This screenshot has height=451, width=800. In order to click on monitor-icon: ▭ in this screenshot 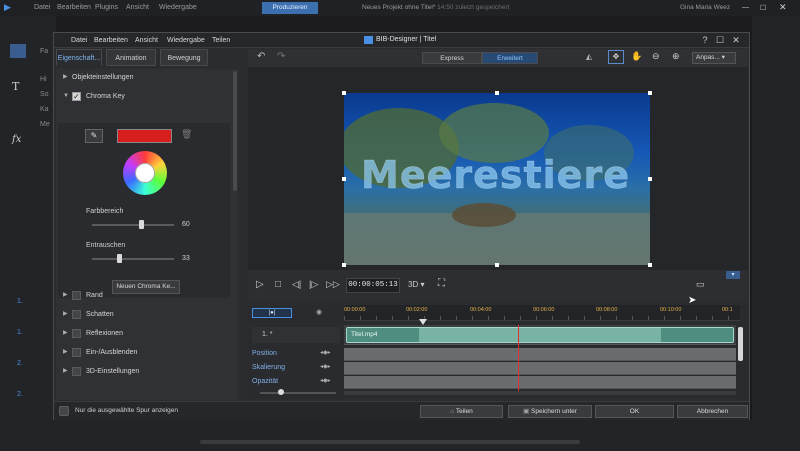, I will do `click(700, 284)`.